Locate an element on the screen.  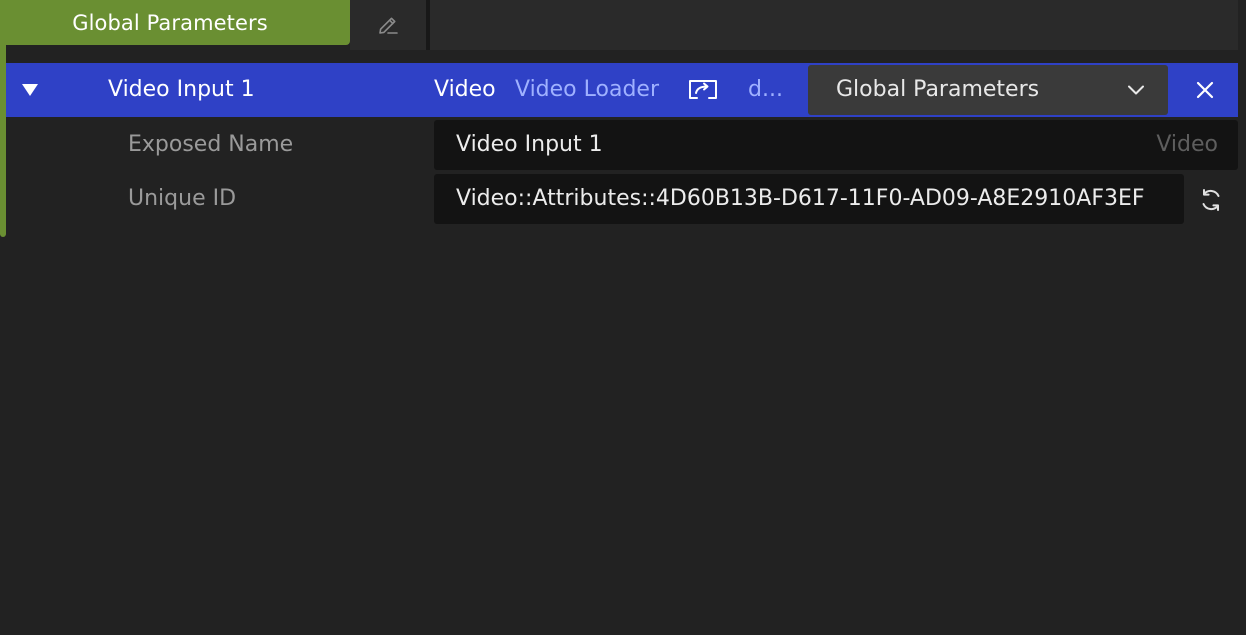
parameter-name: Video Input 1 is located at coordinates (181, 89).